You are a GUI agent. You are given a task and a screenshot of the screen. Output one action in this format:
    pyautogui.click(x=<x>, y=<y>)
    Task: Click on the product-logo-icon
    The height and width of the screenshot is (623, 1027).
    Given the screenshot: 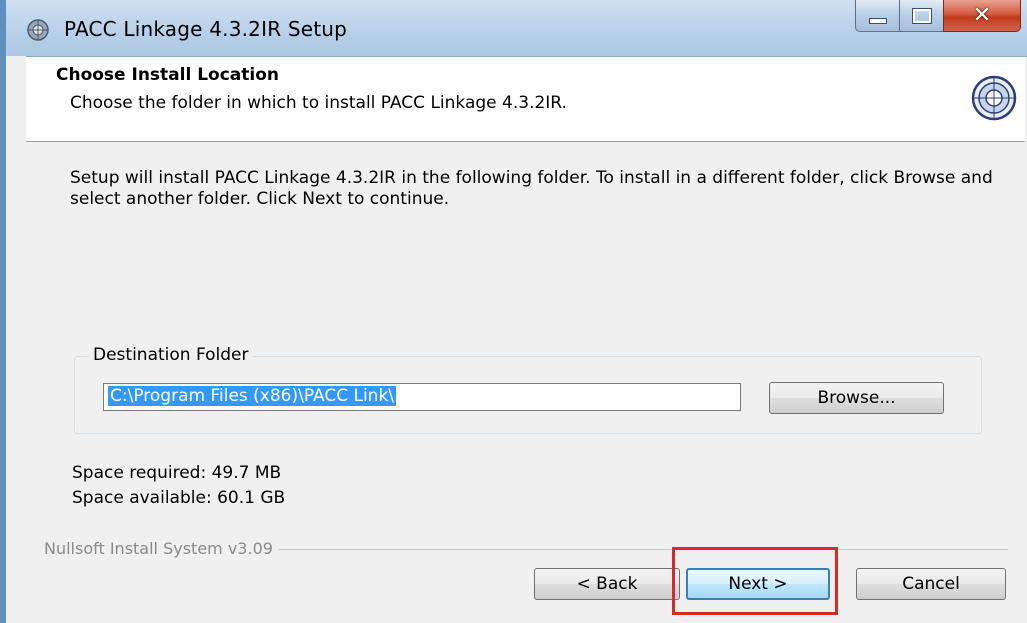 What is the action you would take?
    pyautogui.click(x=994, y=98)
    